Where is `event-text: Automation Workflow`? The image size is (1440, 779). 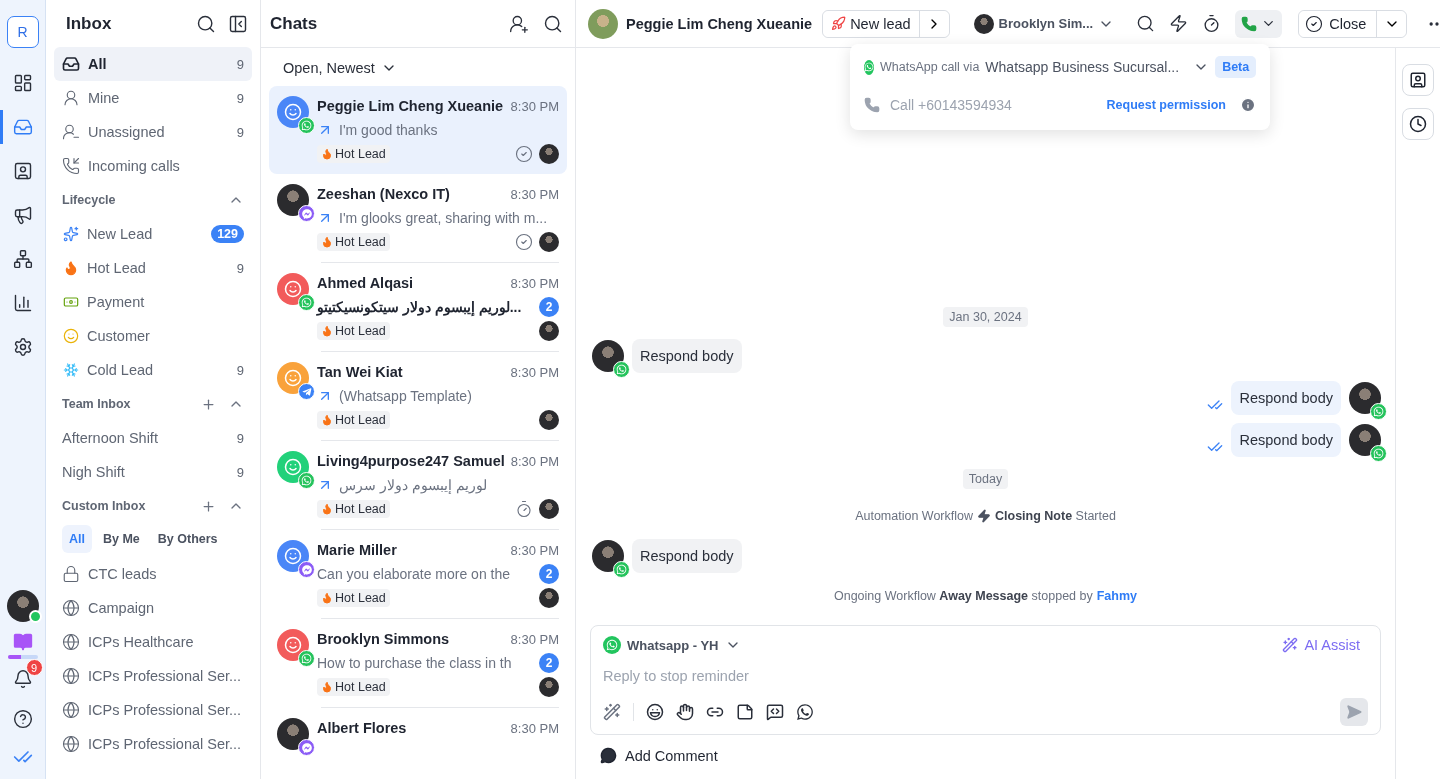
event-text: Automation Workflow is located at coordinates (914, 516).